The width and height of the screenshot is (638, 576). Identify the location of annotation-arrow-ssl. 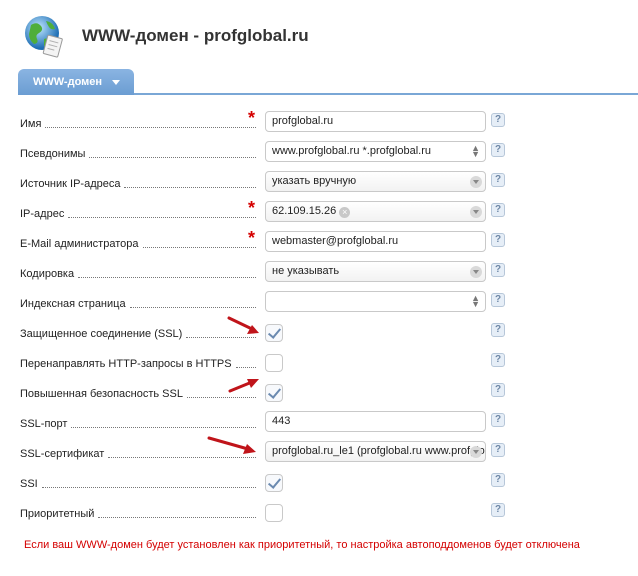
(243, 325).